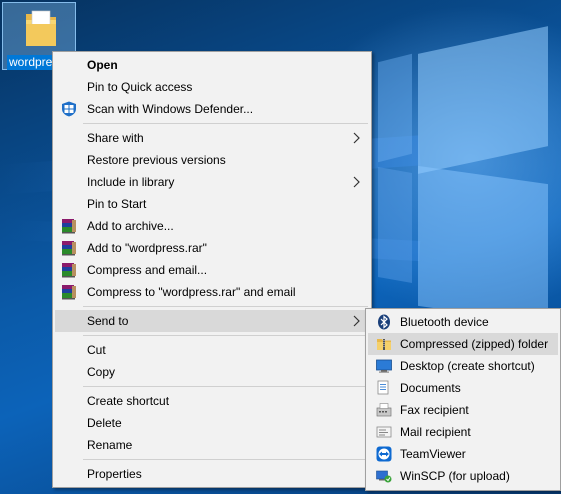 This screenshot has height=494, width=561. I want to click on send-to-fax-recipient: Fax recipient, so click(463, 410).